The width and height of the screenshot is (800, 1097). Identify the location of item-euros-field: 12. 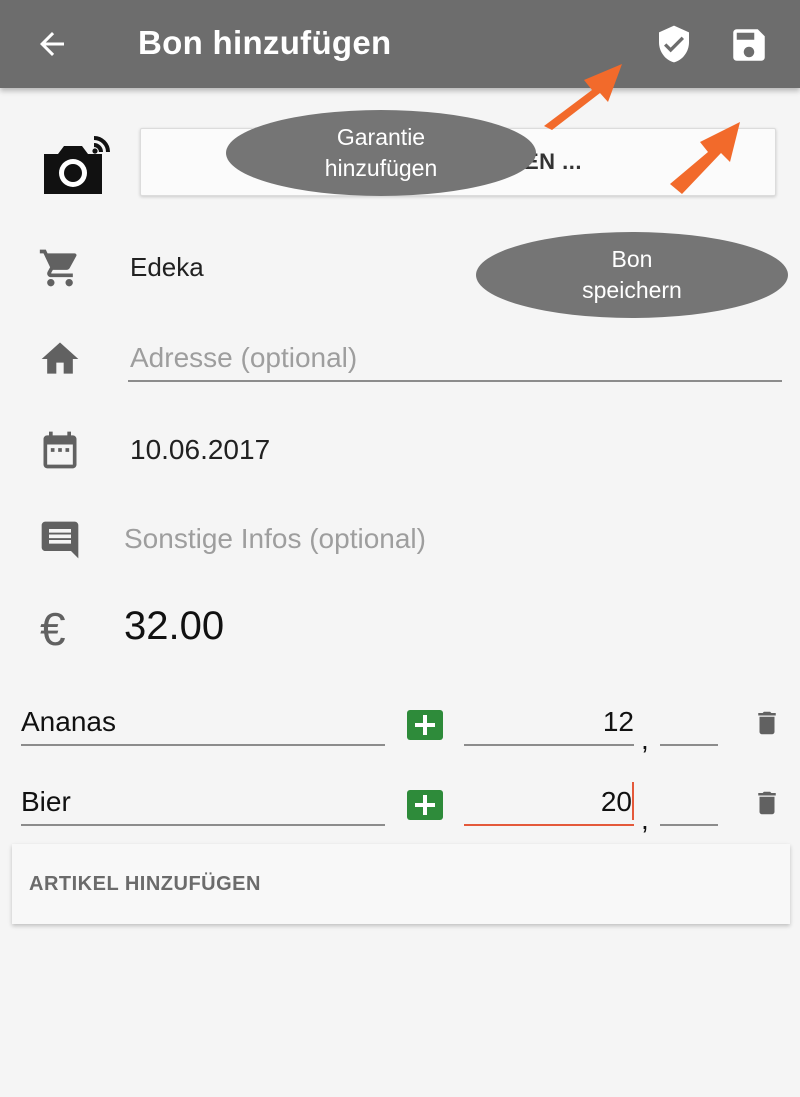
(549, 722).